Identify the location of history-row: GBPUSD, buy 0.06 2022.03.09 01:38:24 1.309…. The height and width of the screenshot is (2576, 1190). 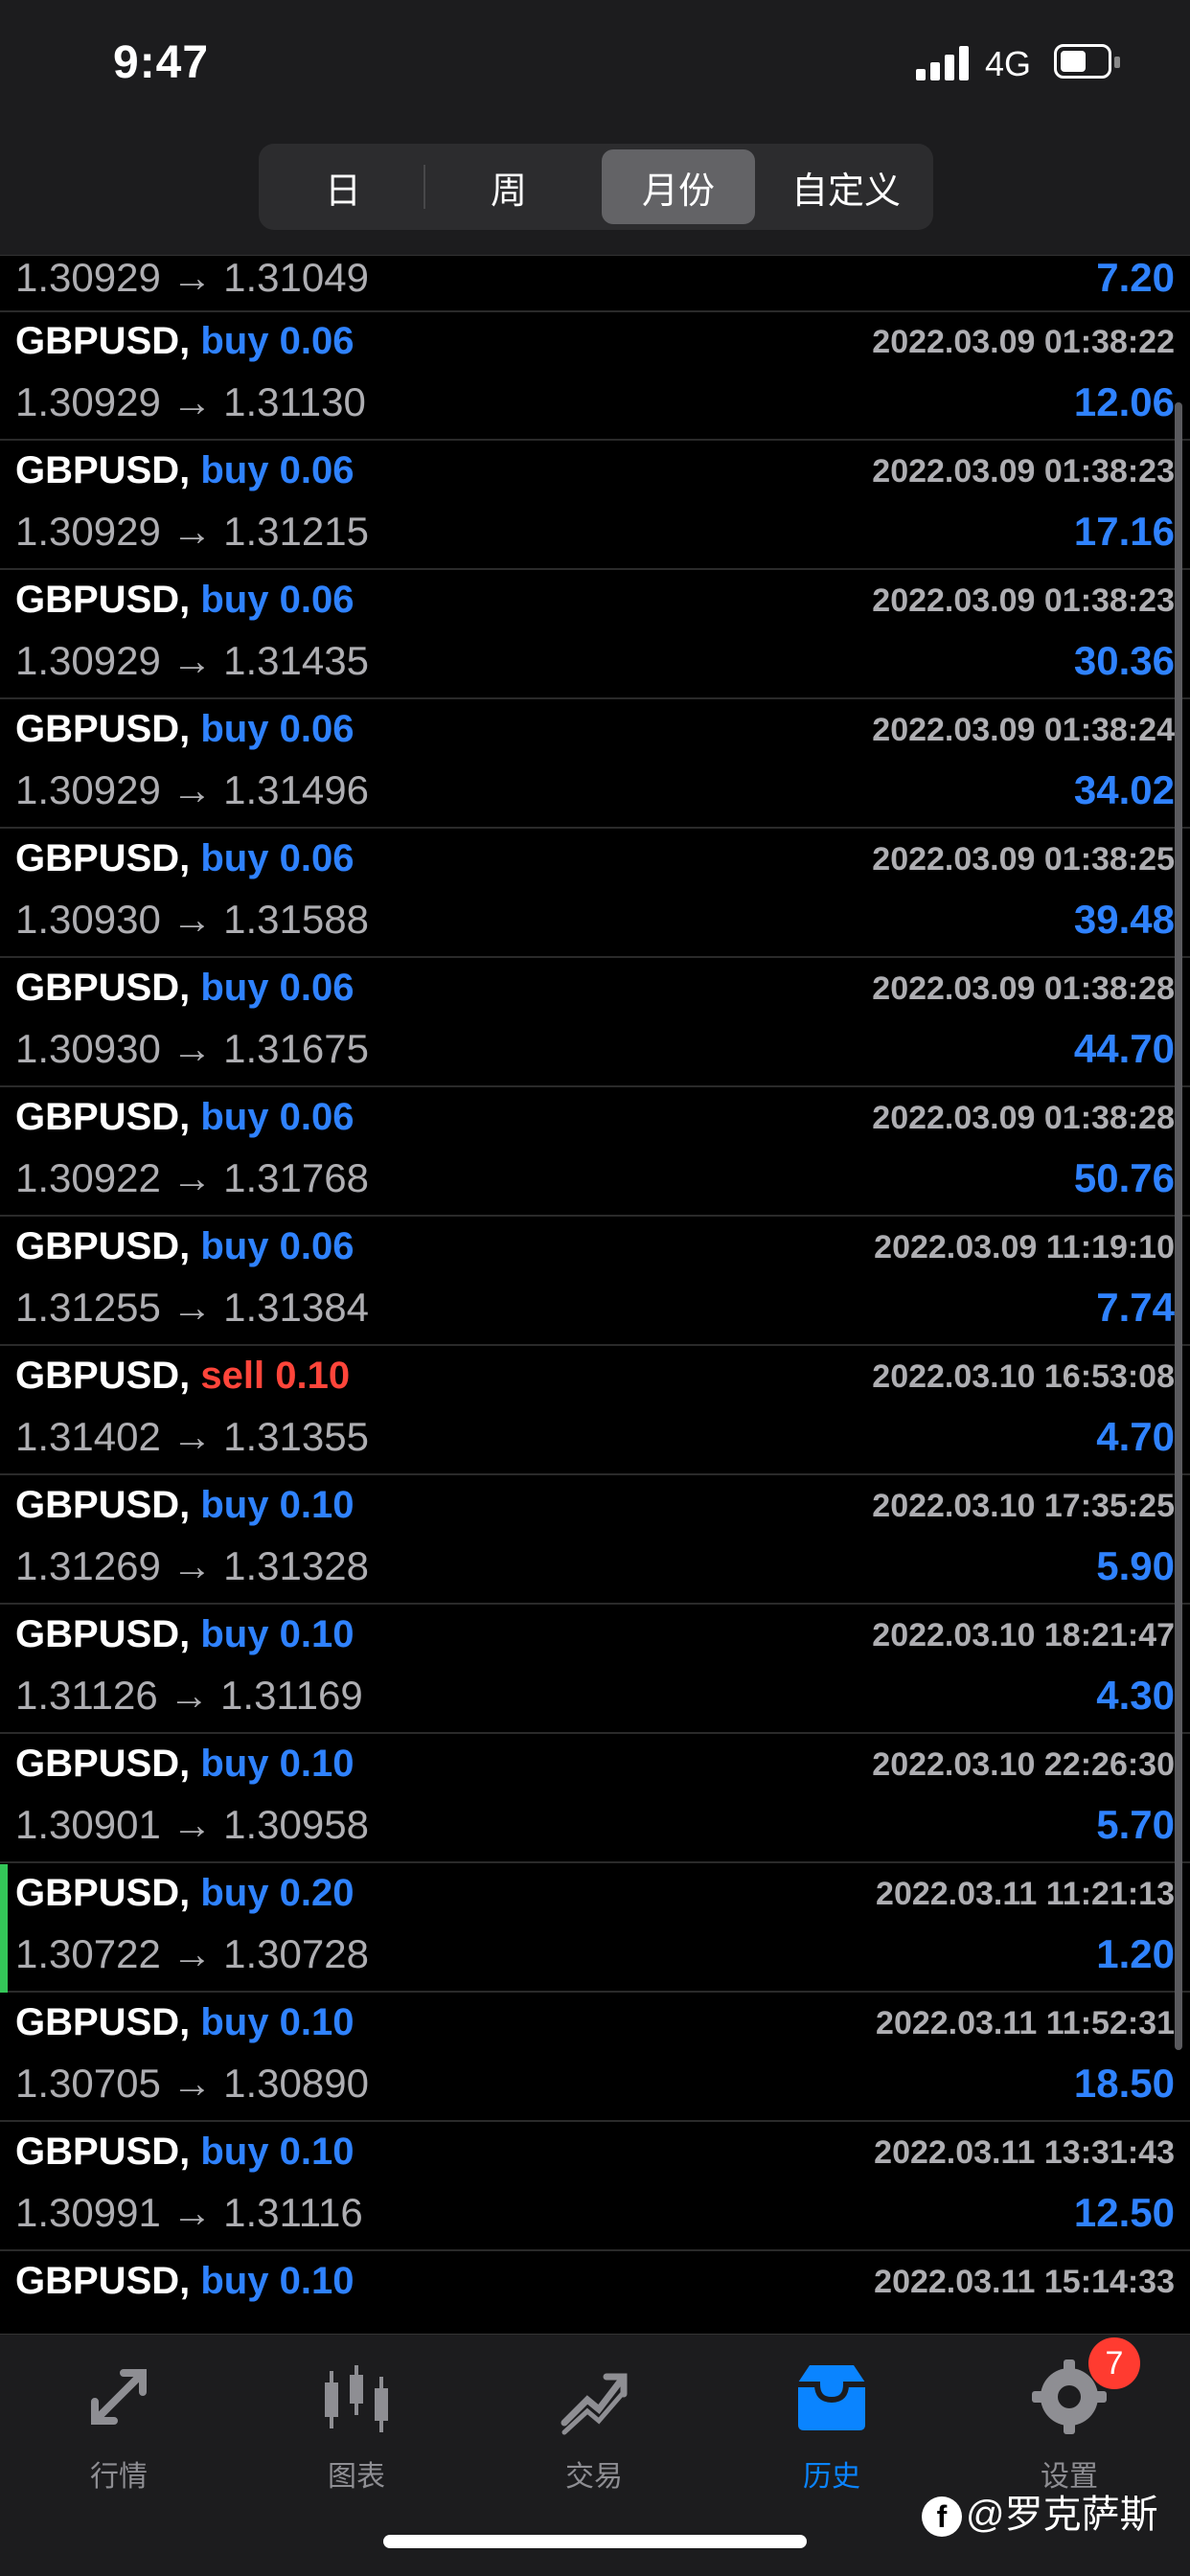
(595, 764).